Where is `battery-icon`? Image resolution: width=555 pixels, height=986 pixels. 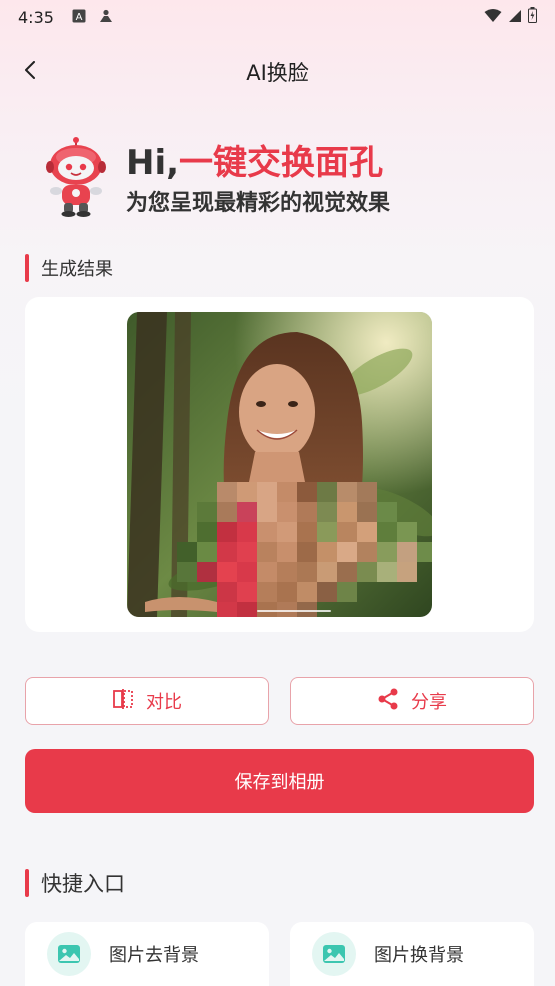
battery-icon is located at coordinates (532, 17).